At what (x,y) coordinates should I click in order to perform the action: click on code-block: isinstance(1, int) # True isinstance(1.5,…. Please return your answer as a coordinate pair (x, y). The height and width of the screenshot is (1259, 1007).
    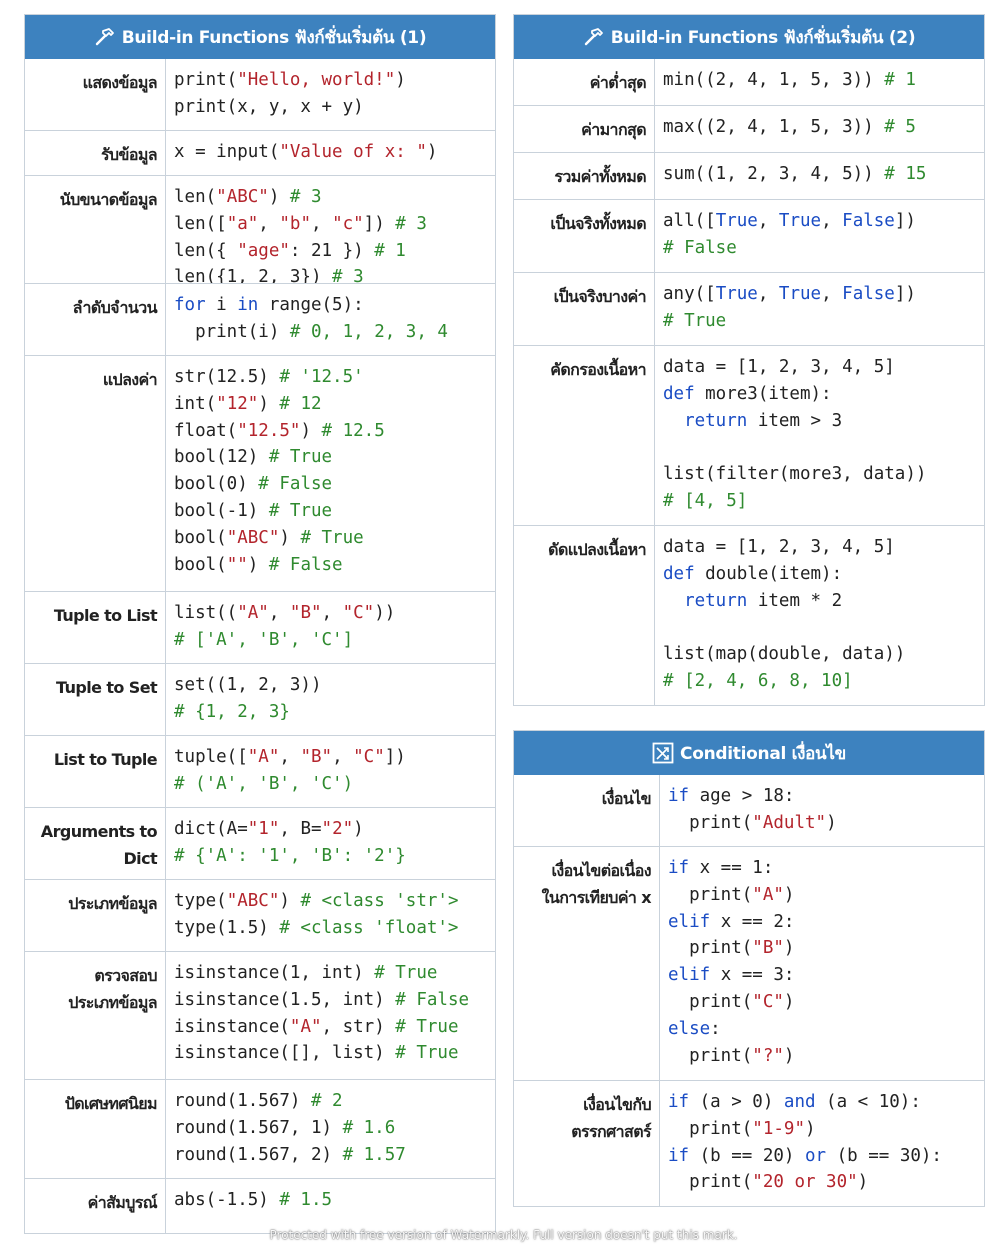
    Looking at the image, I should click on (330, 1015).